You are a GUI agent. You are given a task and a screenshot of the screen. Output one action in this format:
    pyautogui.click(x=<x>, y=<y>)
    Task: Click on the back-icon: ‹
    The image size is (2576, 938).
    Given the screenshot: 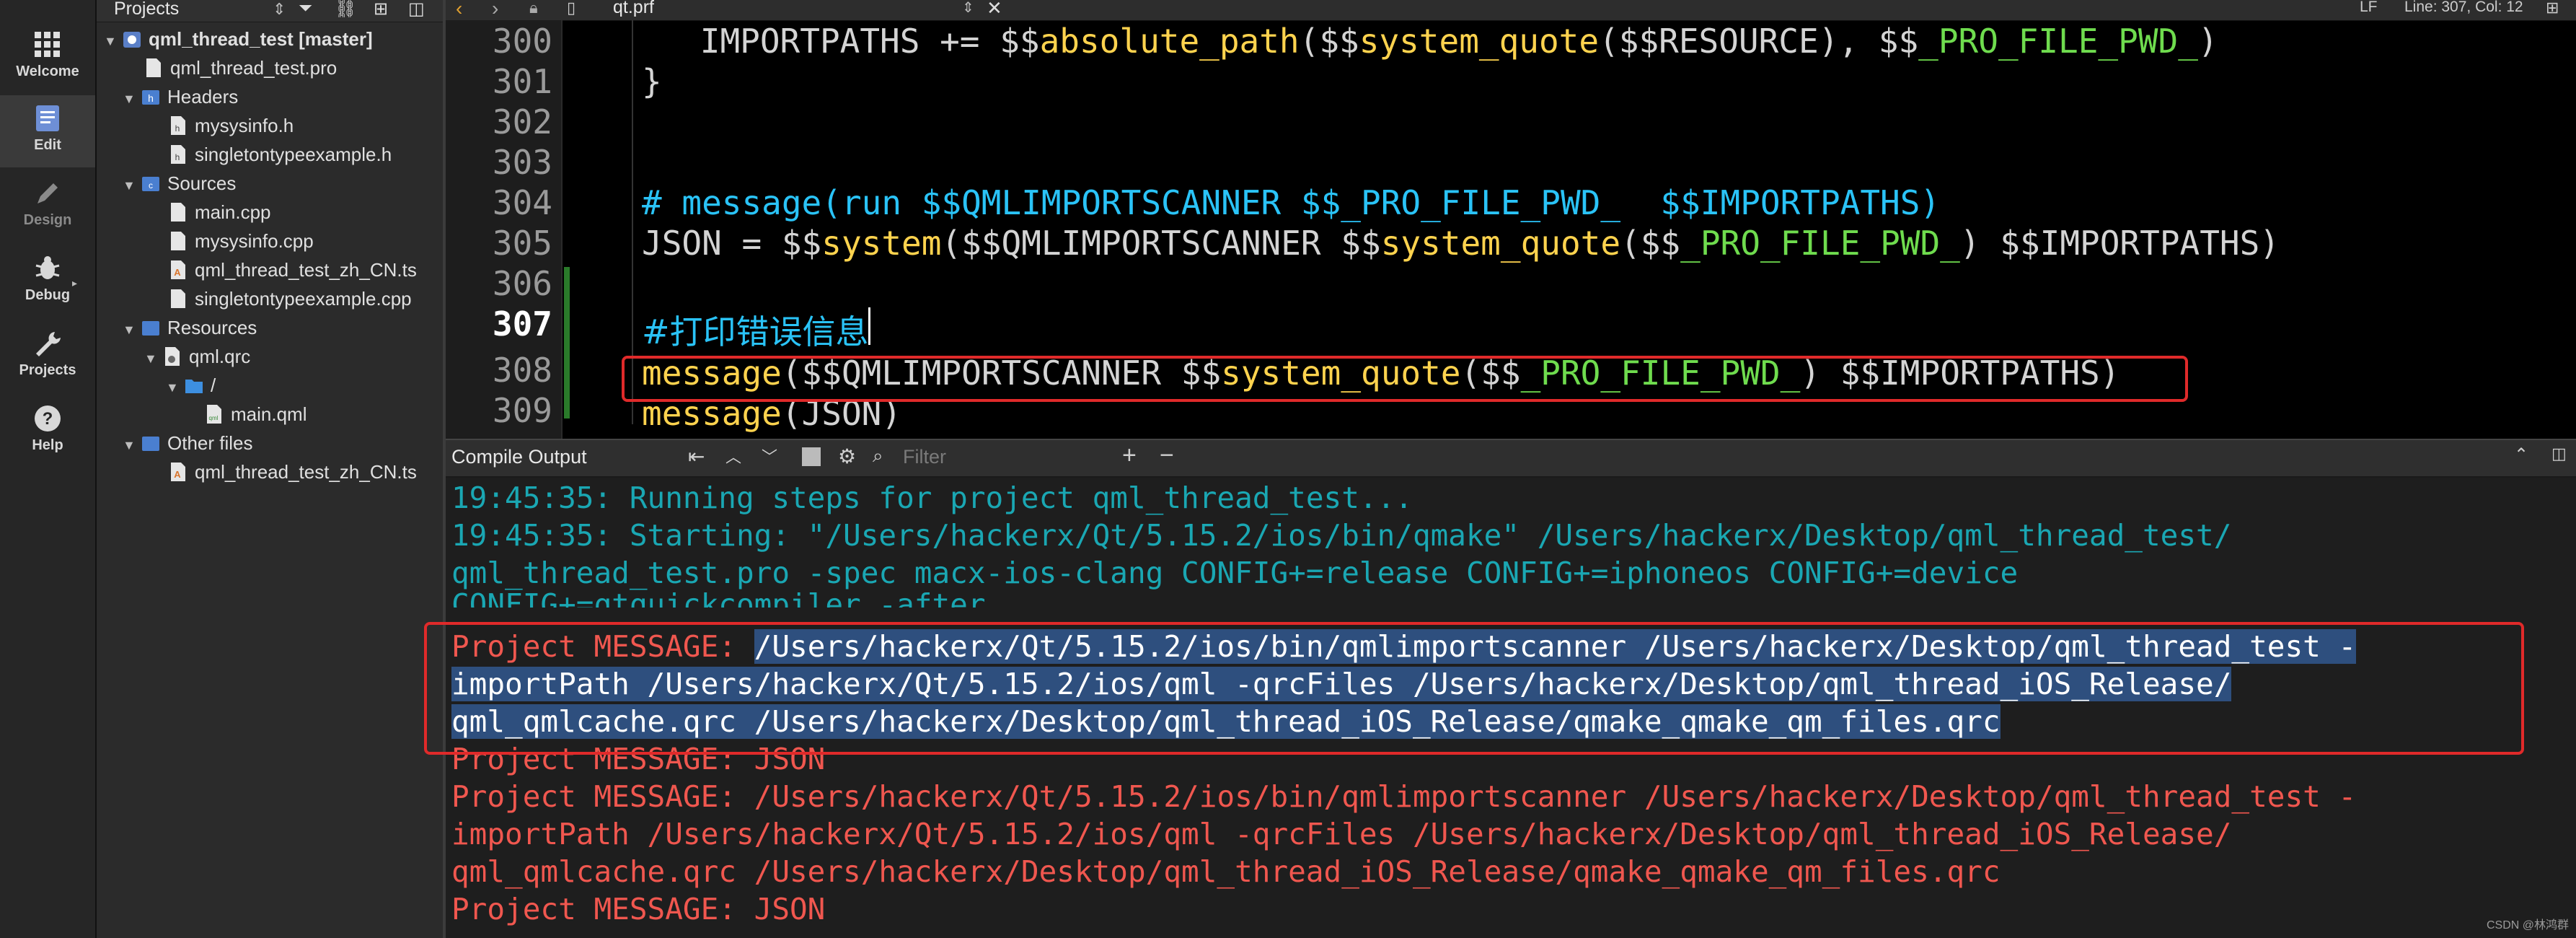 What is the action you would take?
    pyautogui.click(x=459, y=10)
    